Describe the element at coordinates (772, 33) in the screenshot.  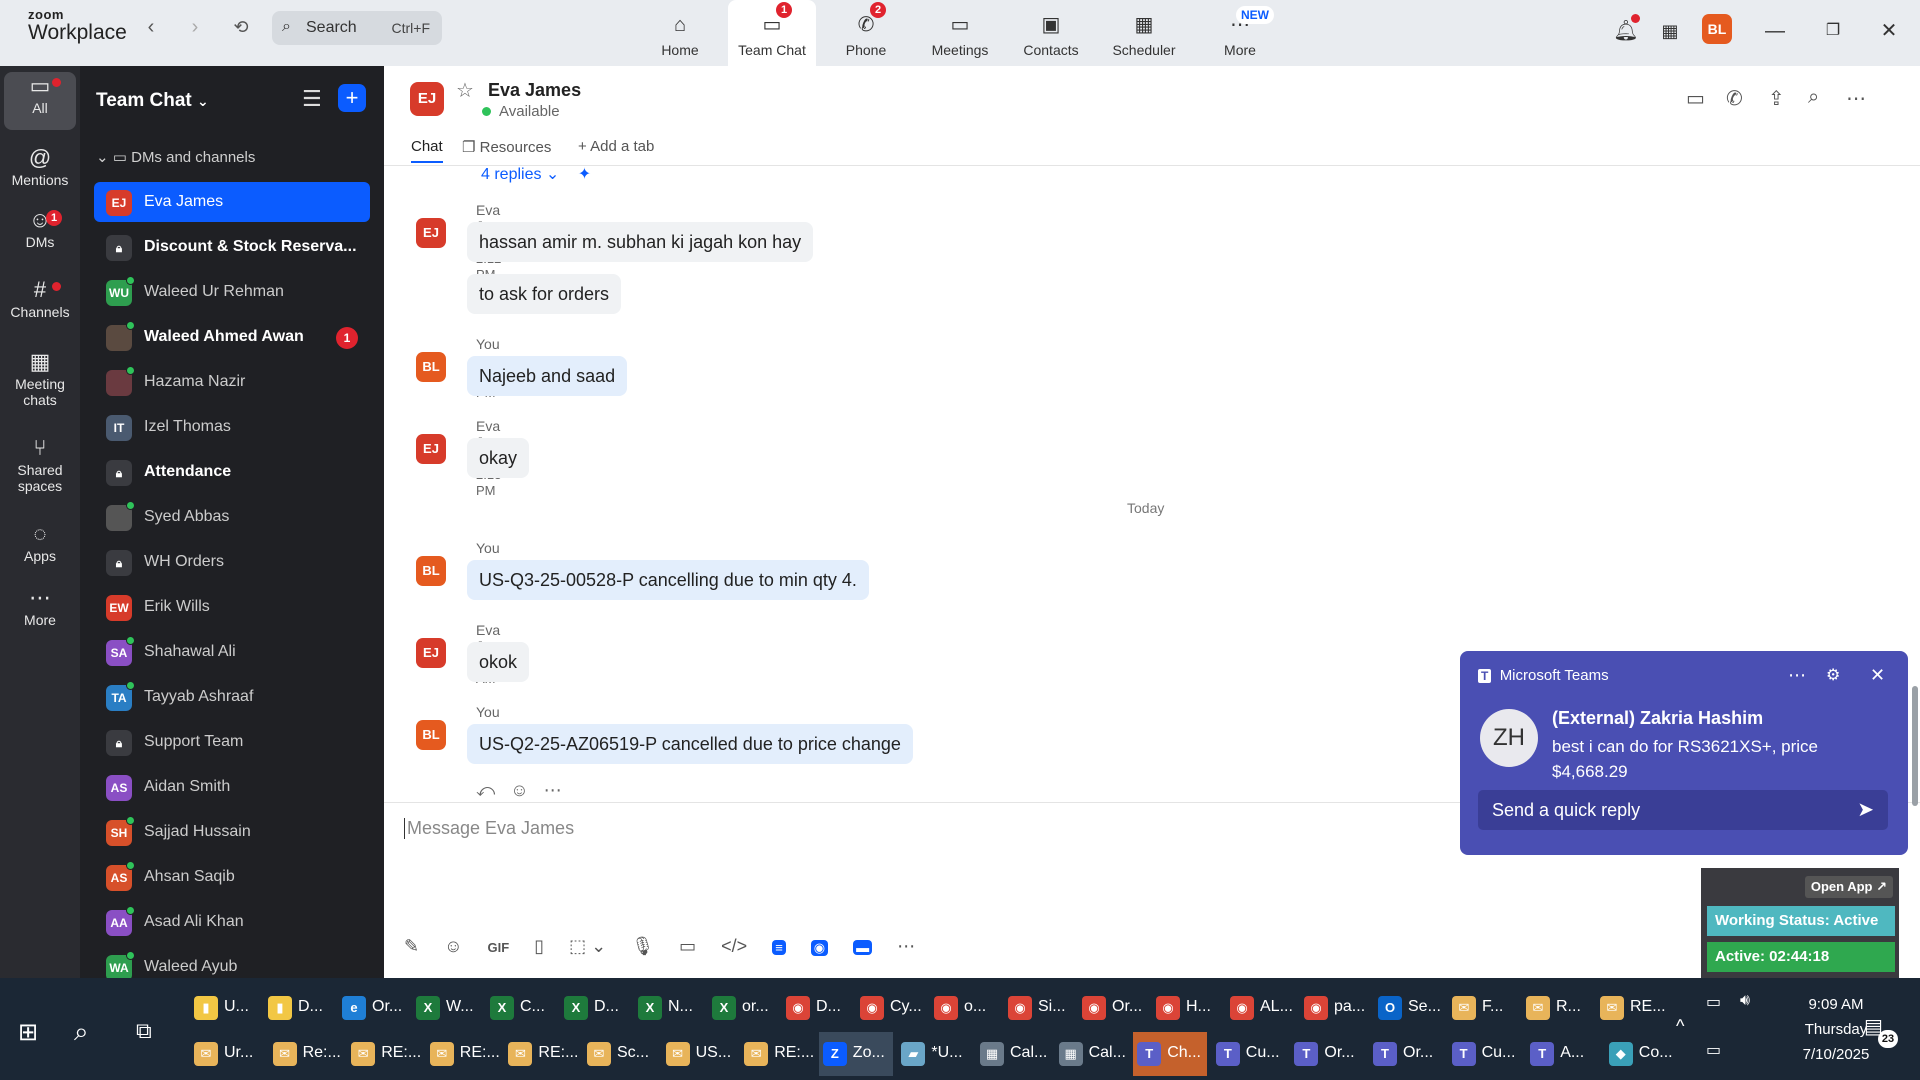
I see `tab-team-chat: ▭ Team Chat 1` at that location.